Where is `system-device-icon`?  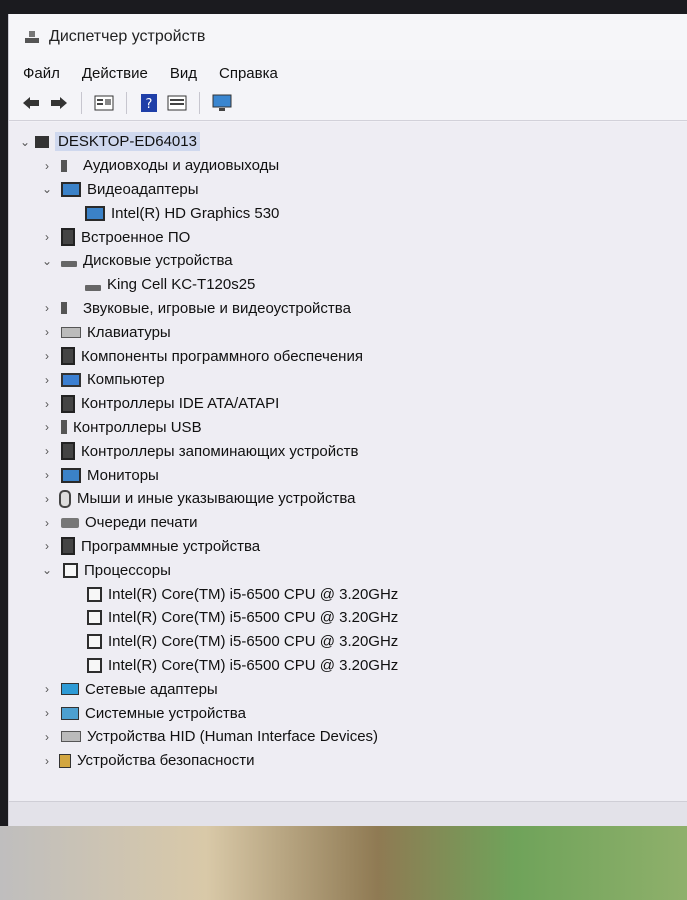 system-device-icon is located at coordinates (70, 713).